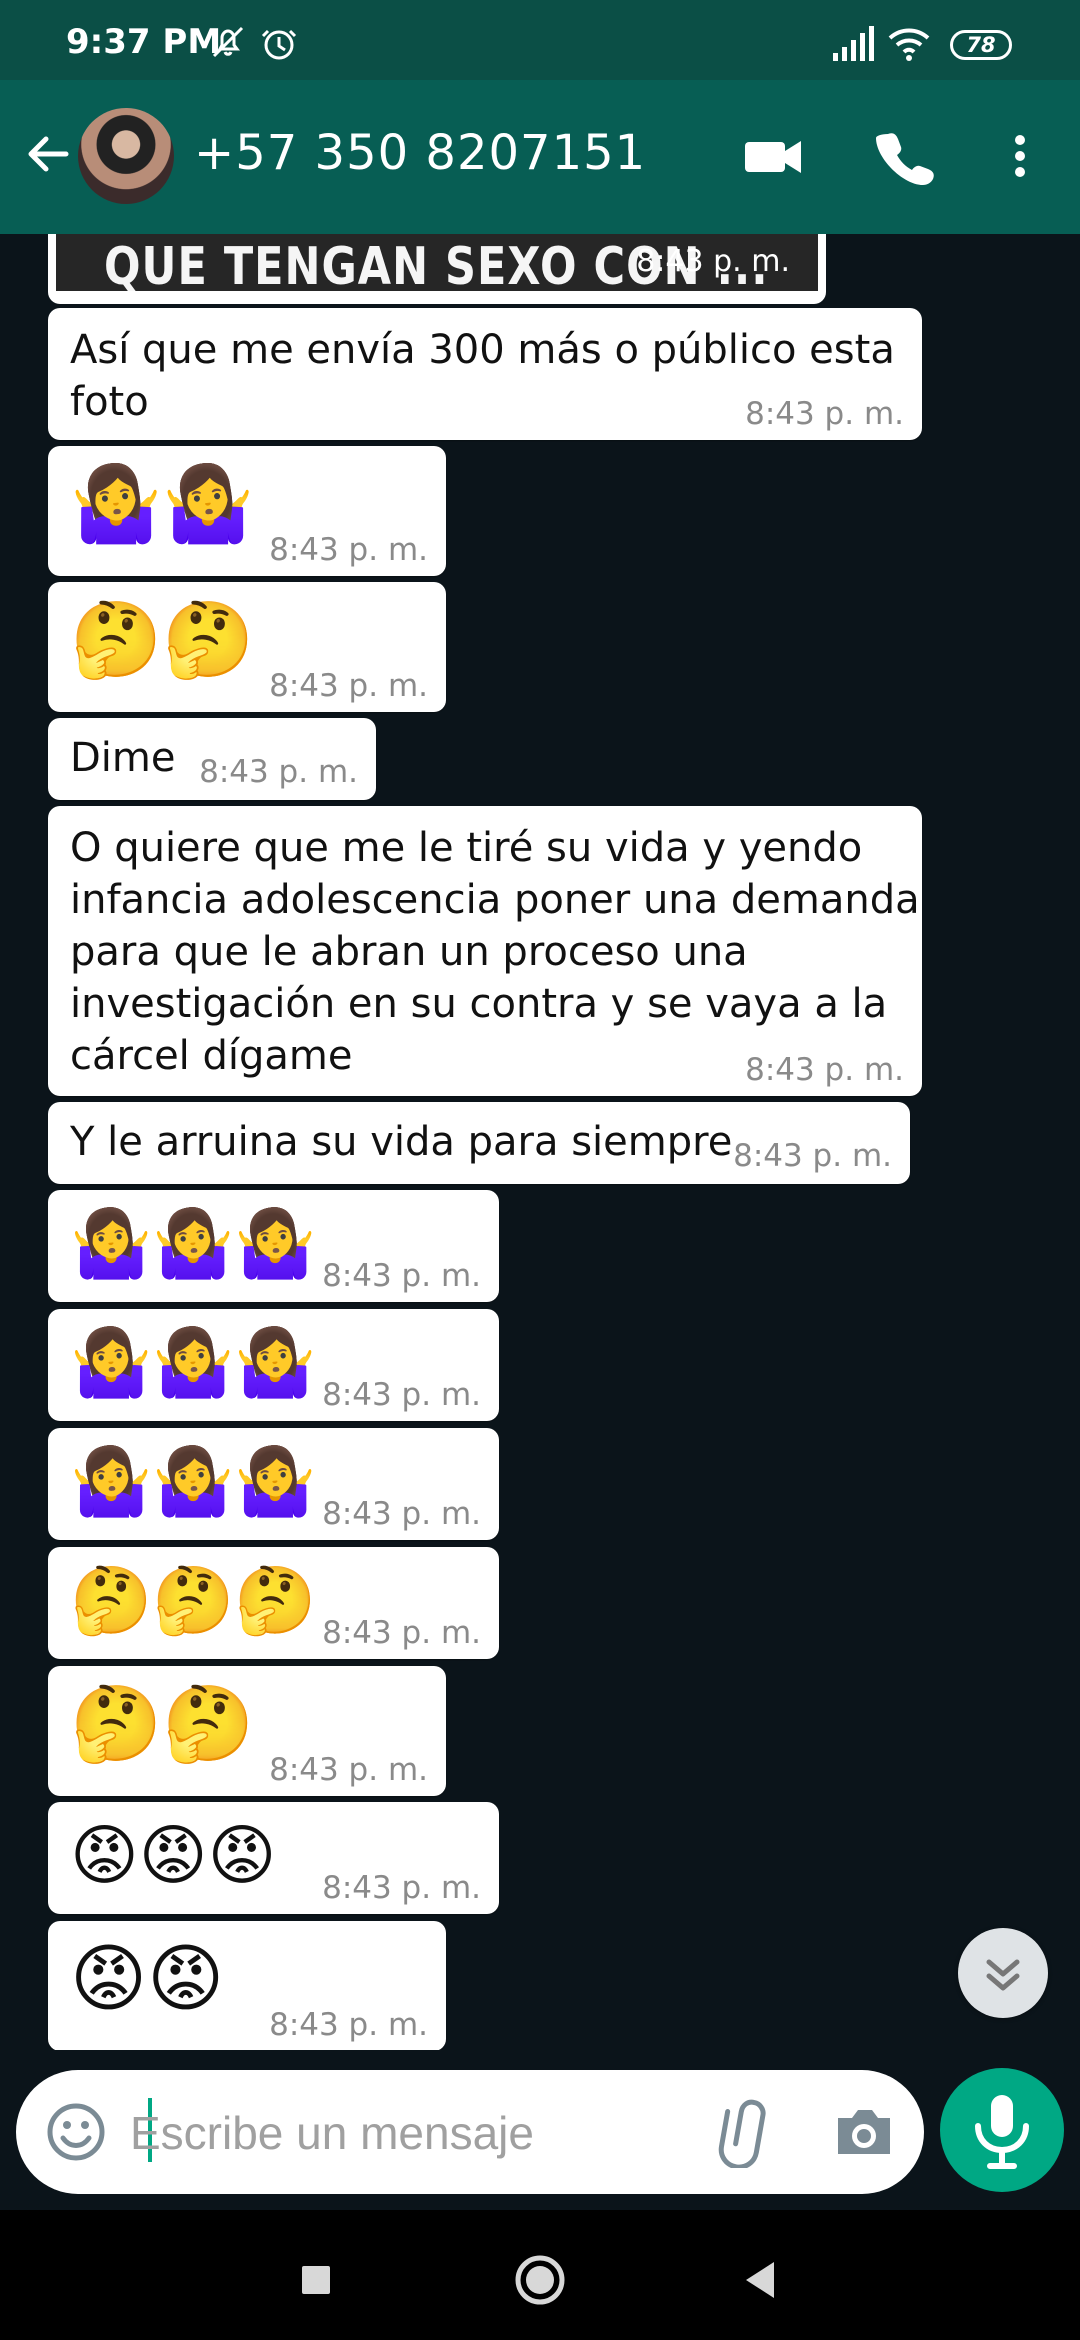  I want to click on message-bubble: 😡😡😡 8:43 p. m., so click(273, 1858).